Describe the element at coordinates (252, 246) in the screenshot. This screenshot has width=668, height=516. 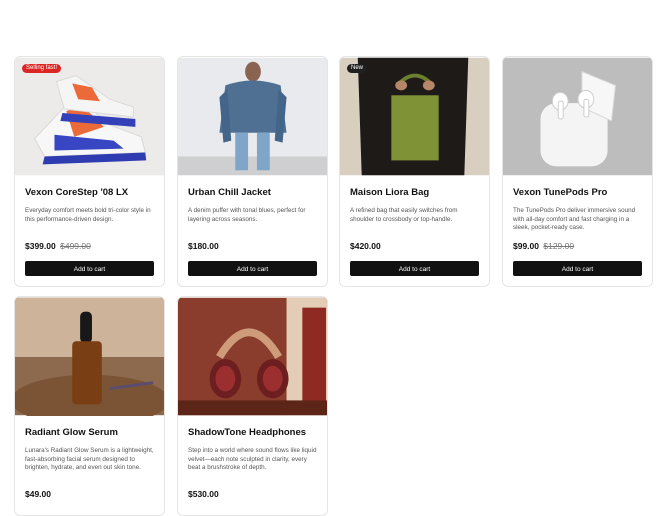
I see `product-price: $180.00` at that location.